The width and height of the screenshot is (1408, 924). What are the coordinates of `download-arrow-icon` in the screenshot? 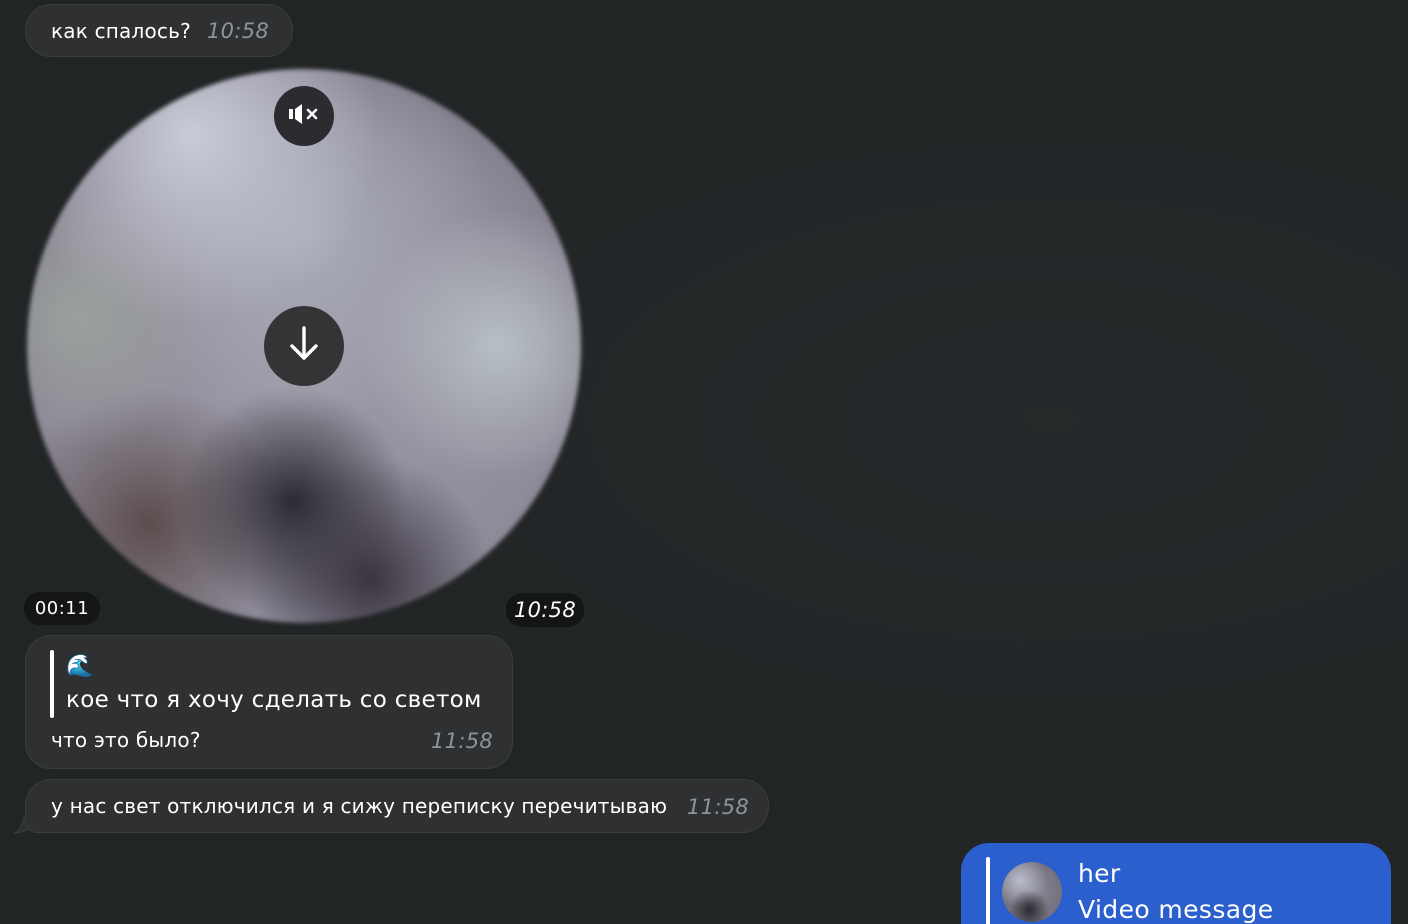 It's located at (304, 346).